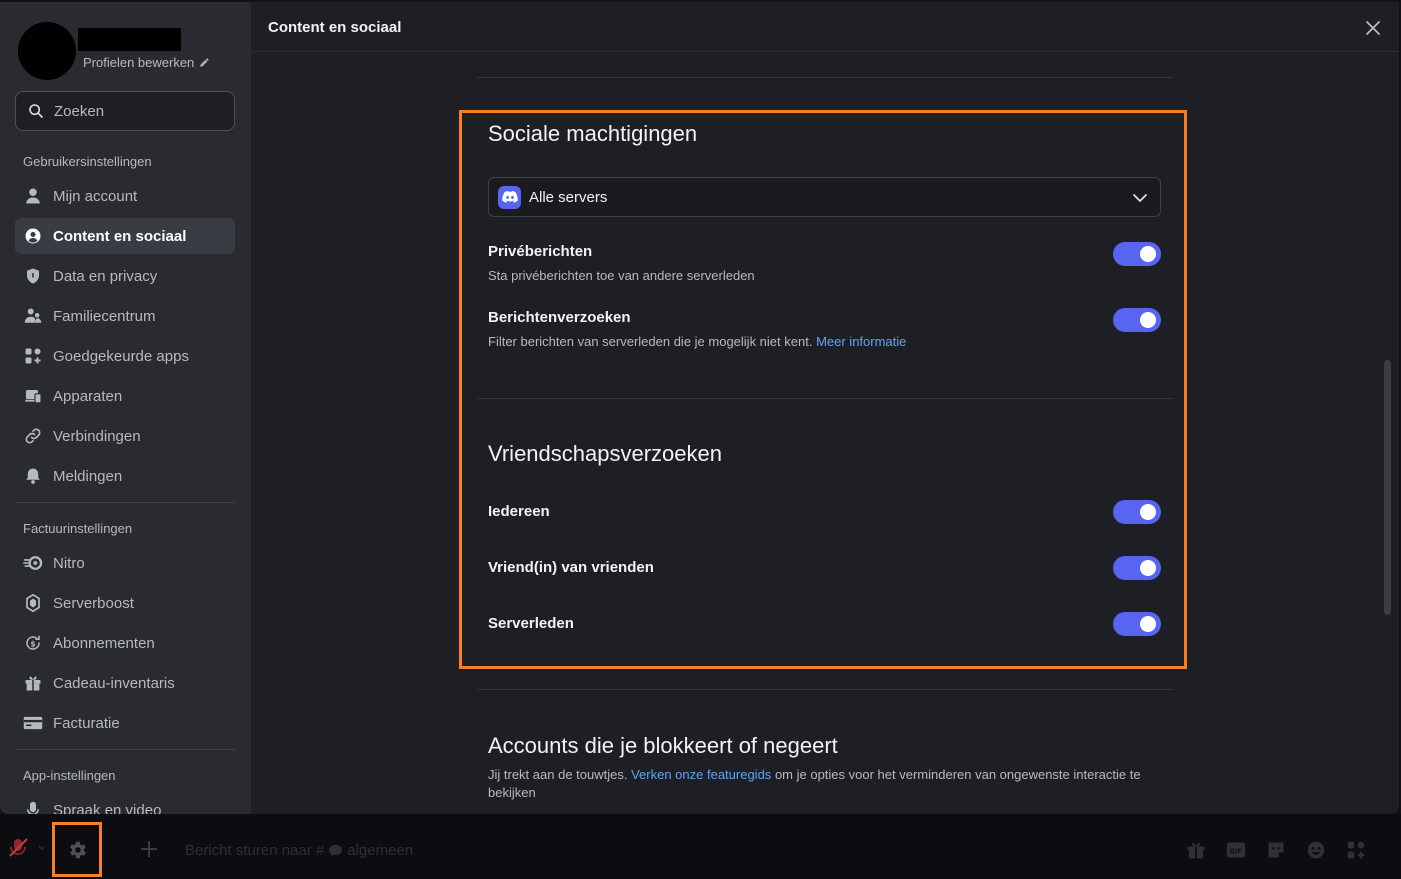 This screenshot has height=879, width=1401. Describe the element at coordinates (33, 276) in the screenshot. I see `shield-icon` at that location.